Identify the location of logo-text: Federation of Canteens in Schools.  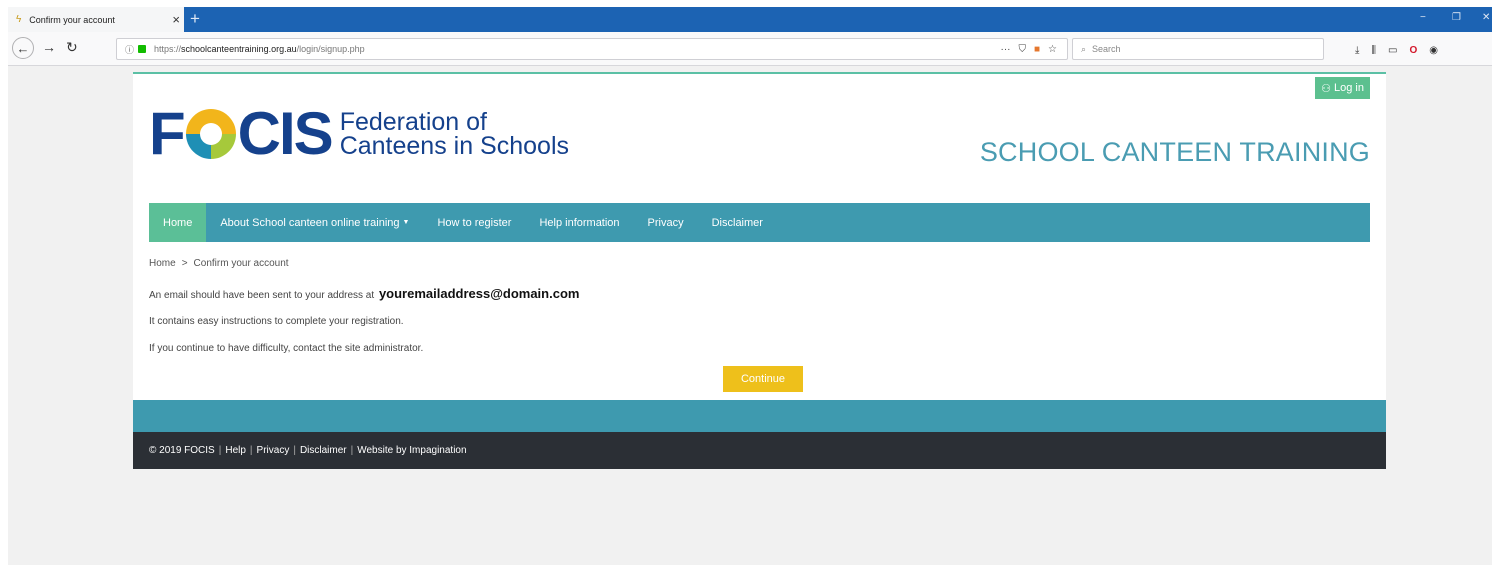
(454, 133).